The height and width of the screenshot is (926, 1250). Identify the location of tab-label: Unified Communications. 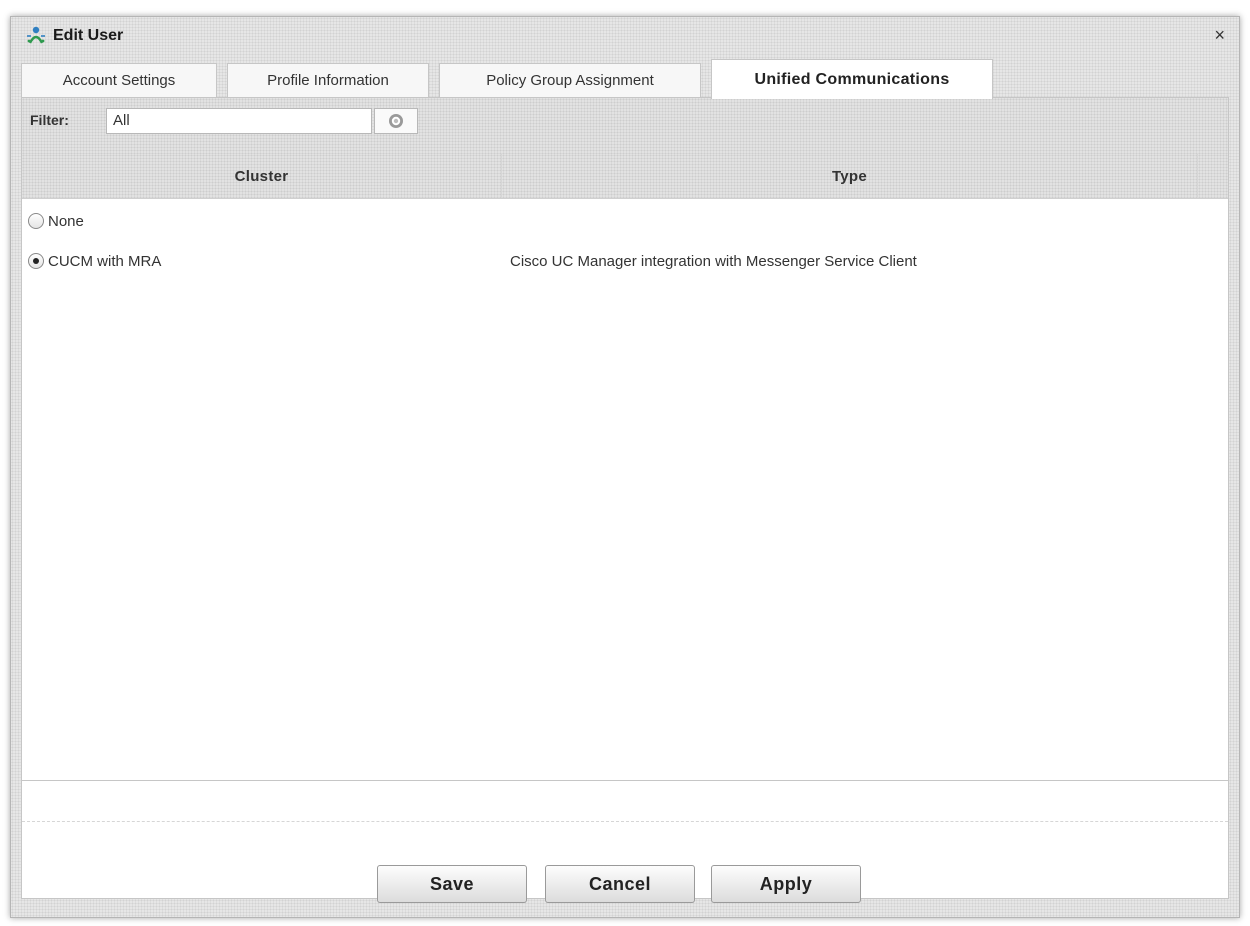
(852, 79).